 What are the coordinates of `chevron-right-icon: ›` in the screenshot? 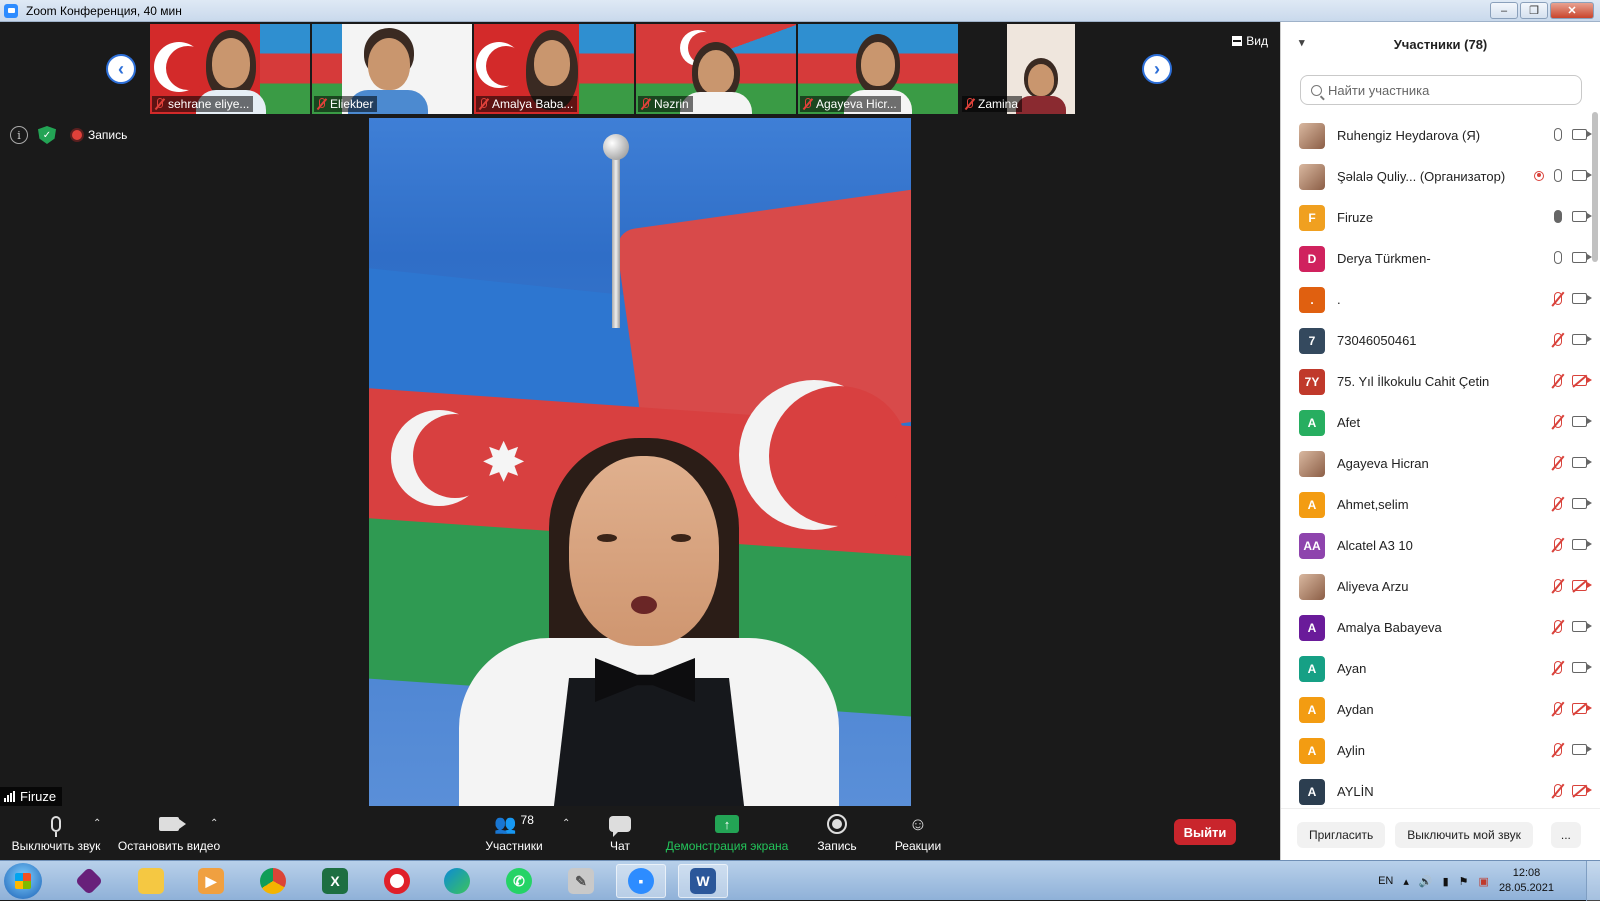 It's located at (1157, 69).